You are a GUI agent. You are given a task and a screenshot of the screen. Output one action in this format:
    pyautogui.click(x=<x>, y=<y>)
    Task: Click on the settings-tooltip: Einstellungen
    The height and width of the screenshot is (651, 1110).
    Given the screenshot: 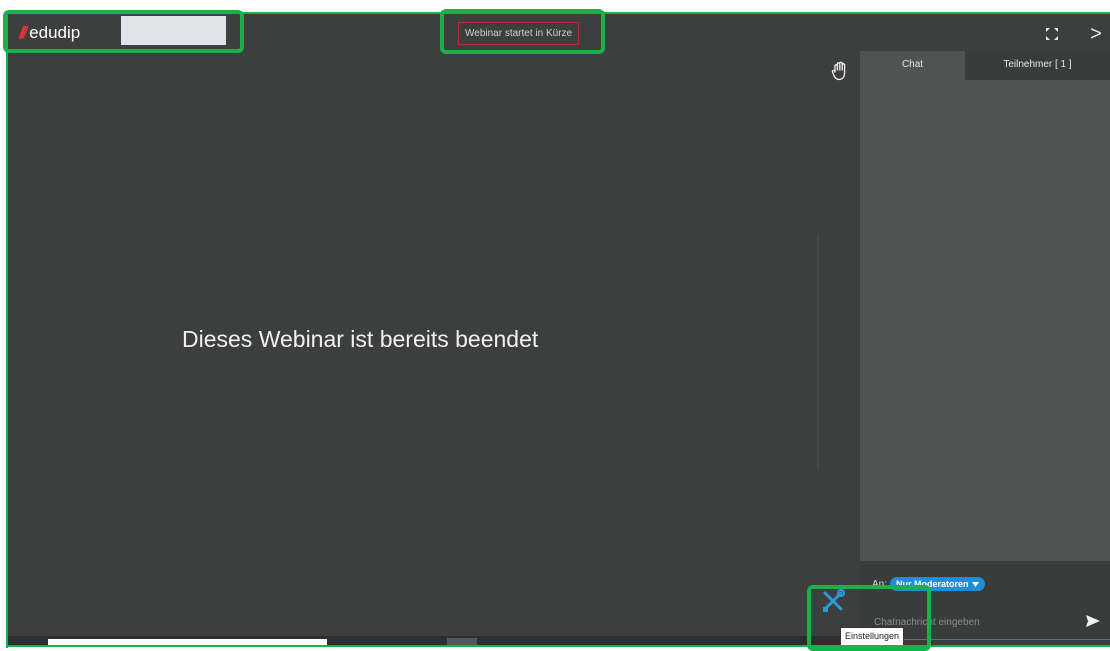 What is the action you would take?
    pyautogui.click(x=872, y=636)
    